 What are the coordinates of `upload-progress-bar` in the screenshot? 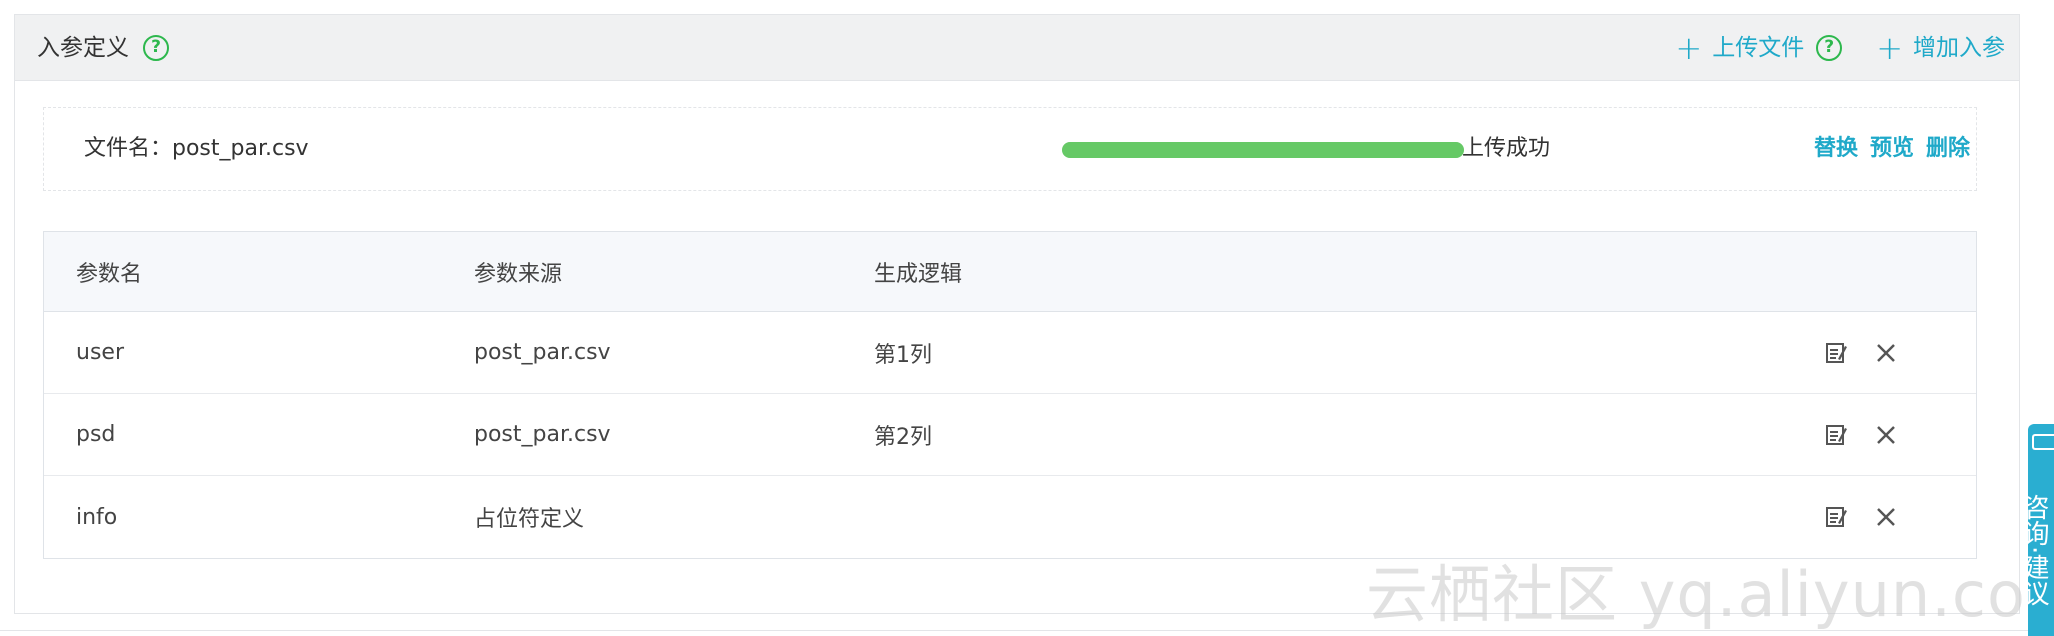 It's located at (1263, 150).